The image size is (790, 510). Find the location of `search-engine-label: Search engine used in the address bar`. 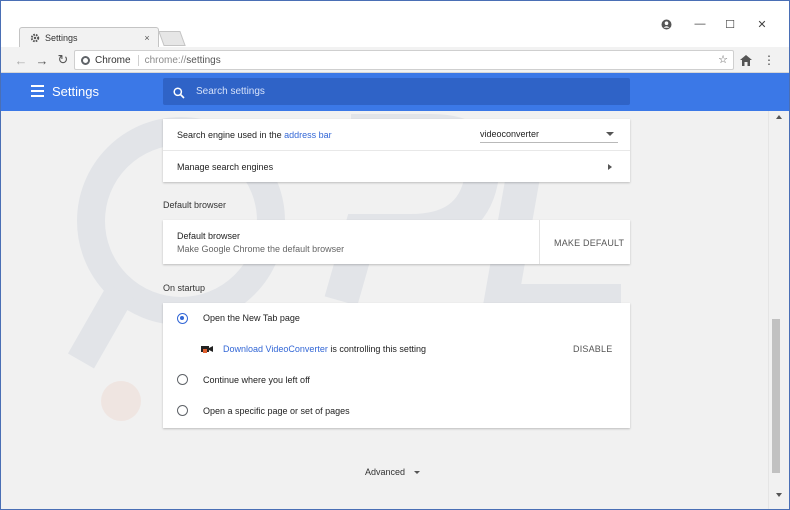

search-engine-label: Search engine used in the address bar is located at coordinates (254, 135).